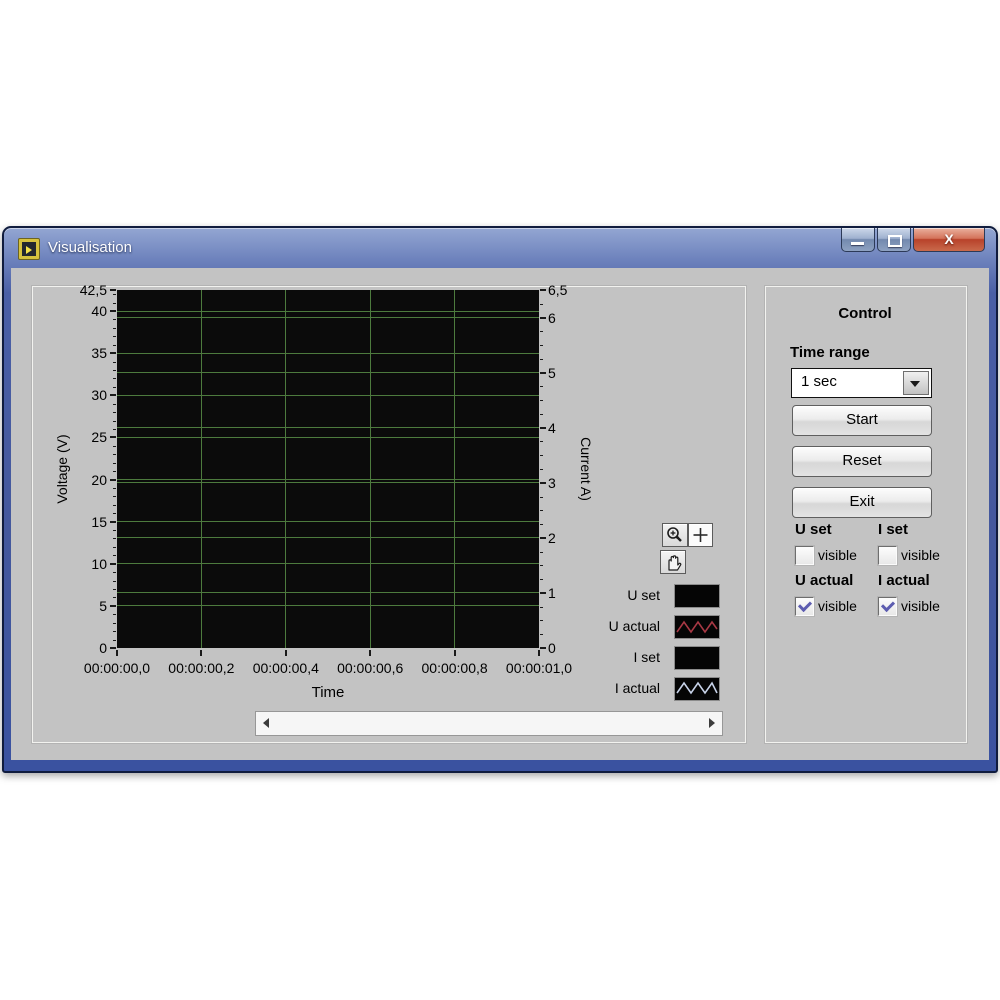 The width and height of the screenshot is (1000, 1000). What do you see at coordinates (93, 290) in the screenshot?
I see `y-left-tick-label: 42,5` at bounding box center [93, 290].